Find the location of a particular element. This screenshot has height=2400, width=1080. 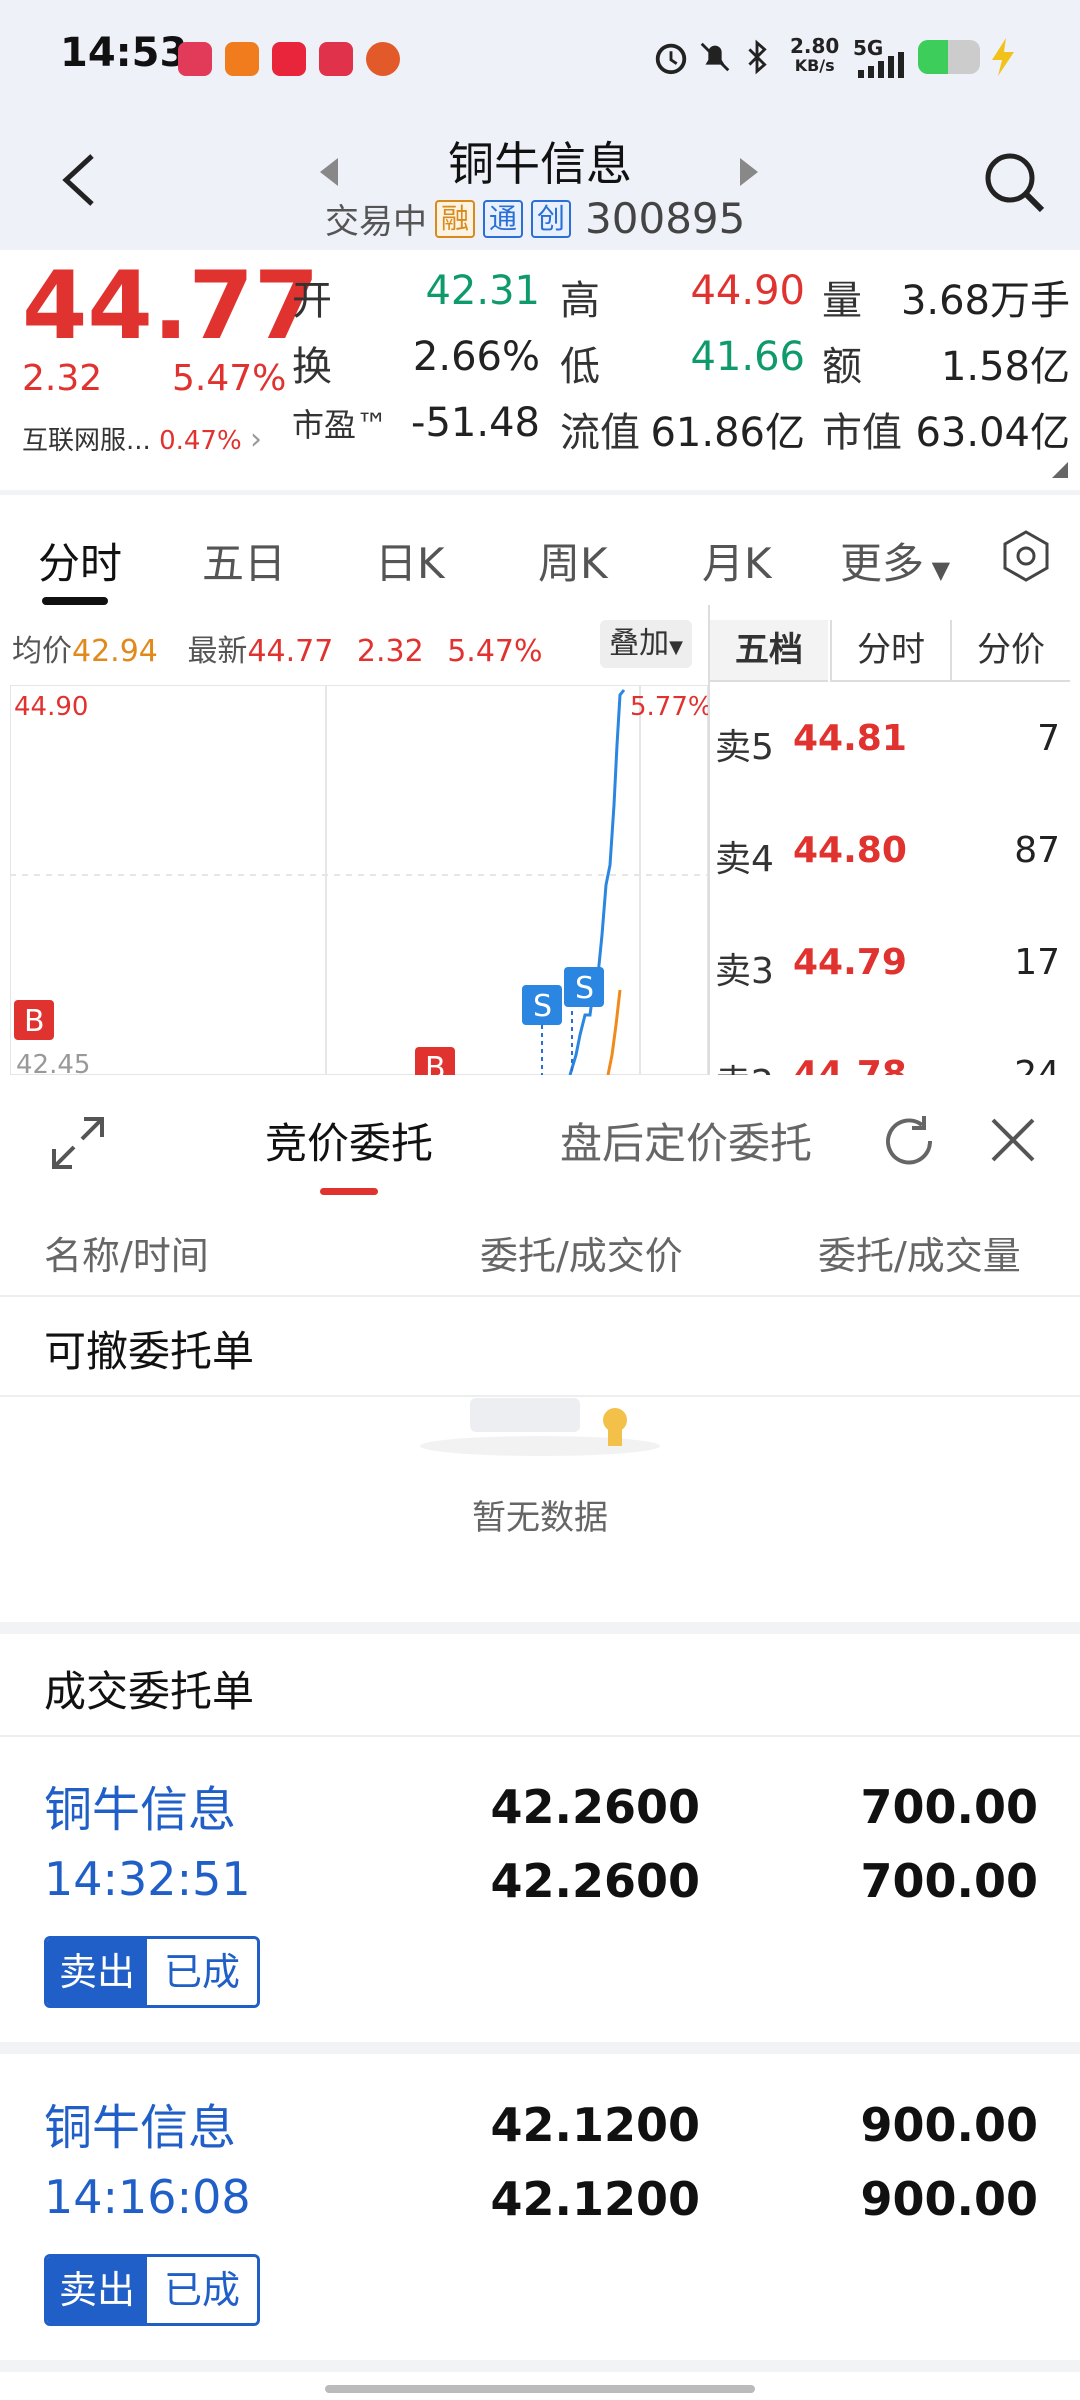

quote-value: 1.58亿 is located at coordinates (1005, 367).